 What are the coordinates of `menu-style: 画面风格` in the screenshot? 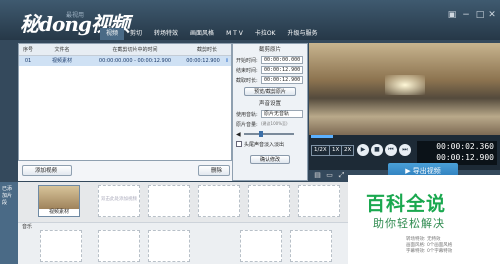 It's located at (202, 34).